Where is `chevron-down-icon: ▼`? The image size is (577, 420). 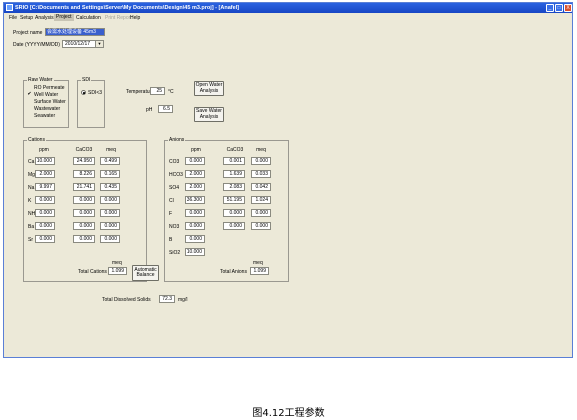
chevron-down-icon: ▼ is located at coordinates (99, 44).